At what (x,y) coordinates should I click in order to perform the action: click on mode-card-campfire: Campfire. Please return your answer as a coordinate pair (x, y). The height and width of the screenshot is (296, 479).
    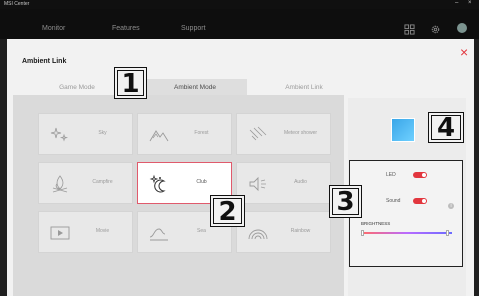
    Looking at the image, I should click on (85, 183).